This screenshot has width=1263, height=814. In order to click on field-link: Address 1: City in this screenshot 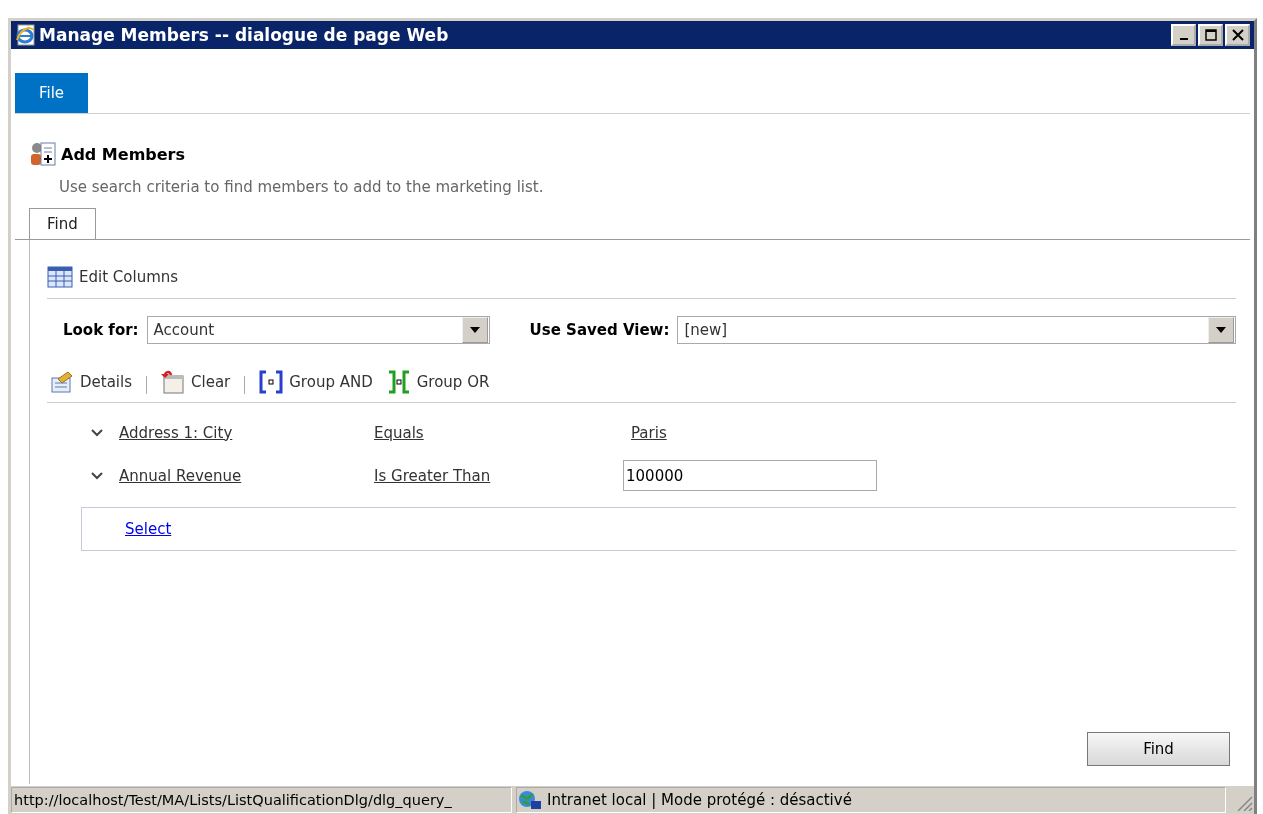, I will do `click(246, 432)`.